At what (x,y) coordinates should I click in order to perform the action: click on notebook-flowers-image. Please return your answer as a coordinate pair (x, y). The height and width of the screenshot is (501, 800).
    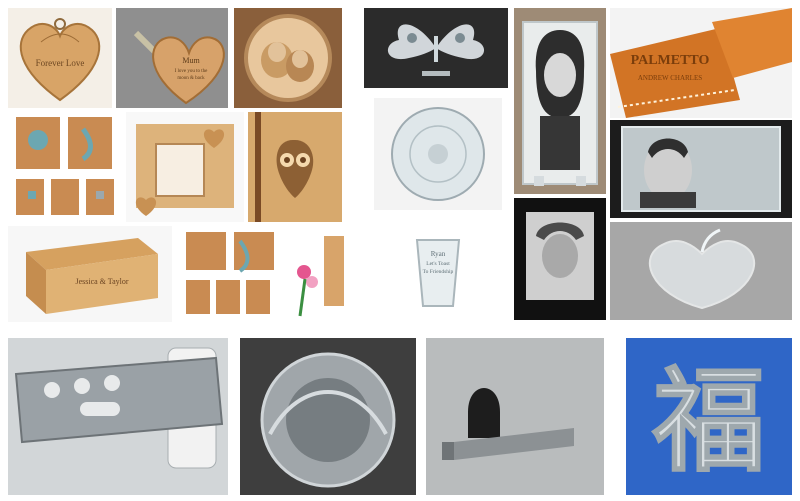
    Looking at the image, I should click on (319, 274).